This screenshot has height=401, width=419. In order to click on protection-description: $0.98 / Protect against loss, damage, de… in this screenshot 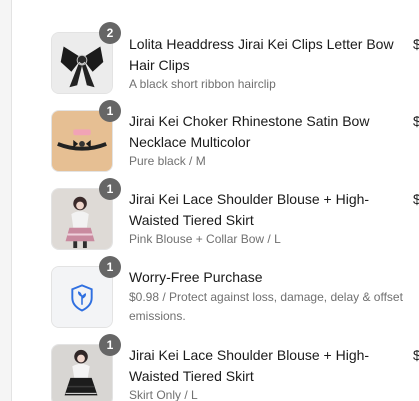, I will do `click(266, 306)`.